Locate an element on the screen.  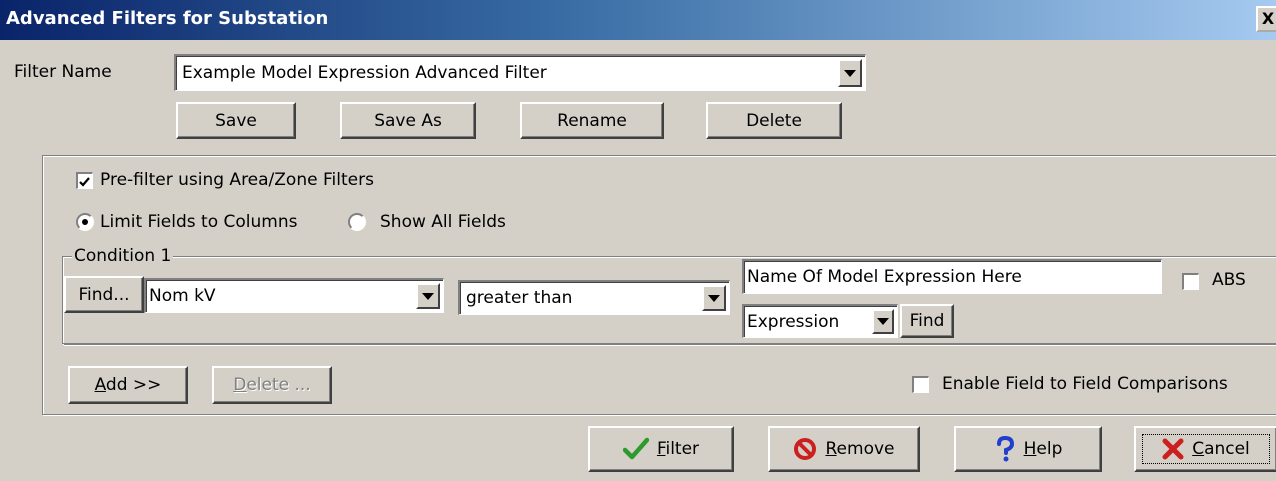
value-type-value: Expression is located at coordinates (793, 321).